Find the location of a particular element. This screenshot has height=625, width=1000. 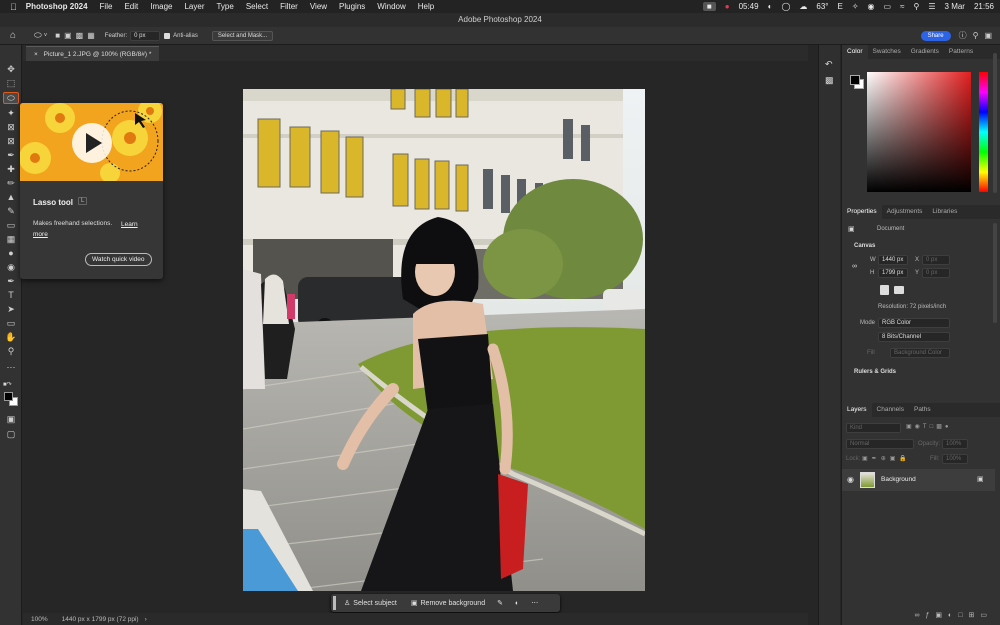

y-field: 0 px is located at coordinates (936, 273).